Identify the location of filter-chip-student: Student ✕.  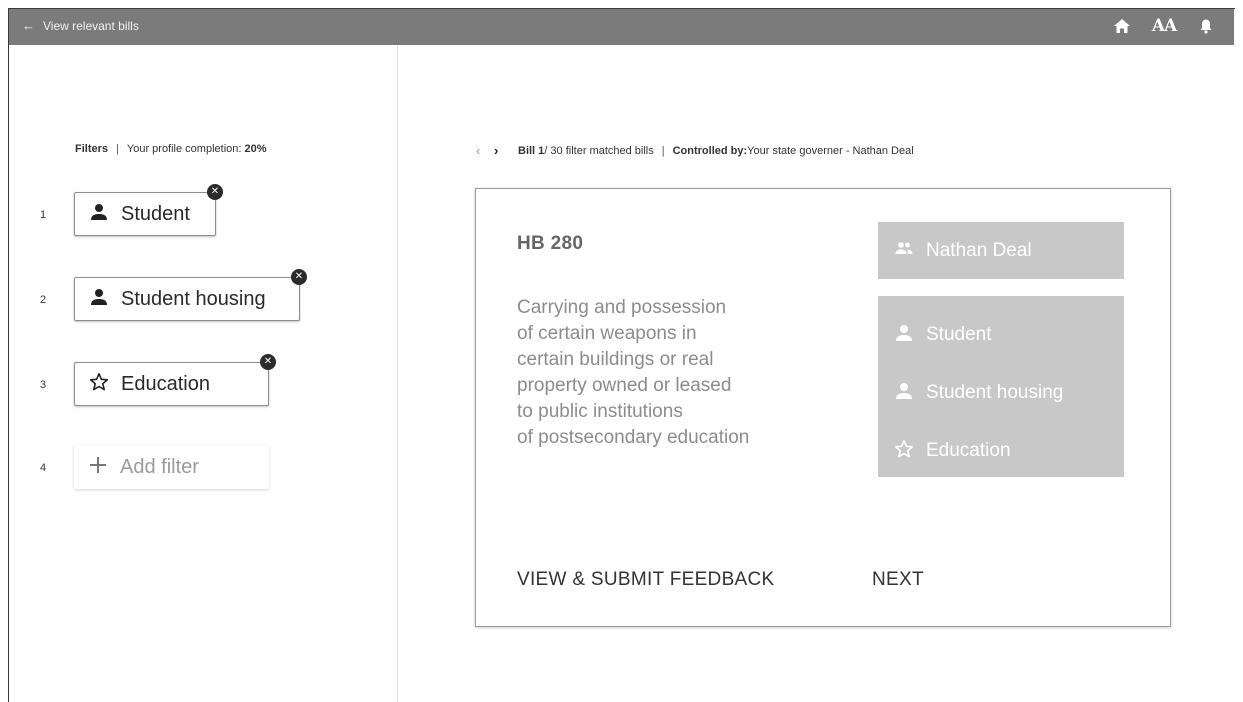
(148, 210).